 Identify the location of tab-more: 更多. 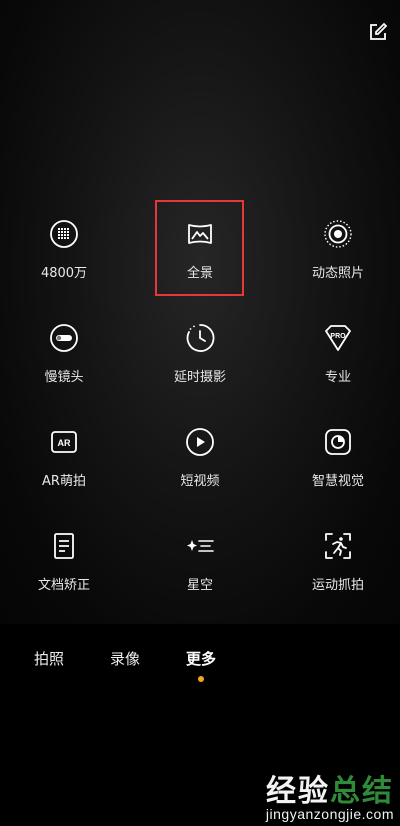
(201, 658).